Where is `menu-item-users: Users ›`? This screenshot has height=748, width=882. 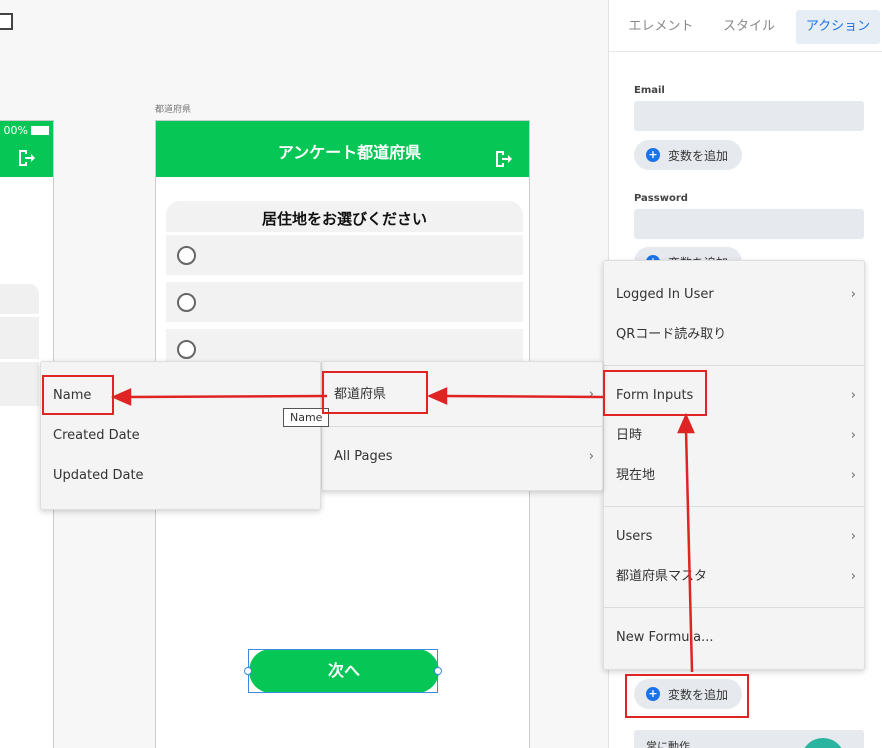 menu-item-users: Users › is located at coordinates (734, 537).